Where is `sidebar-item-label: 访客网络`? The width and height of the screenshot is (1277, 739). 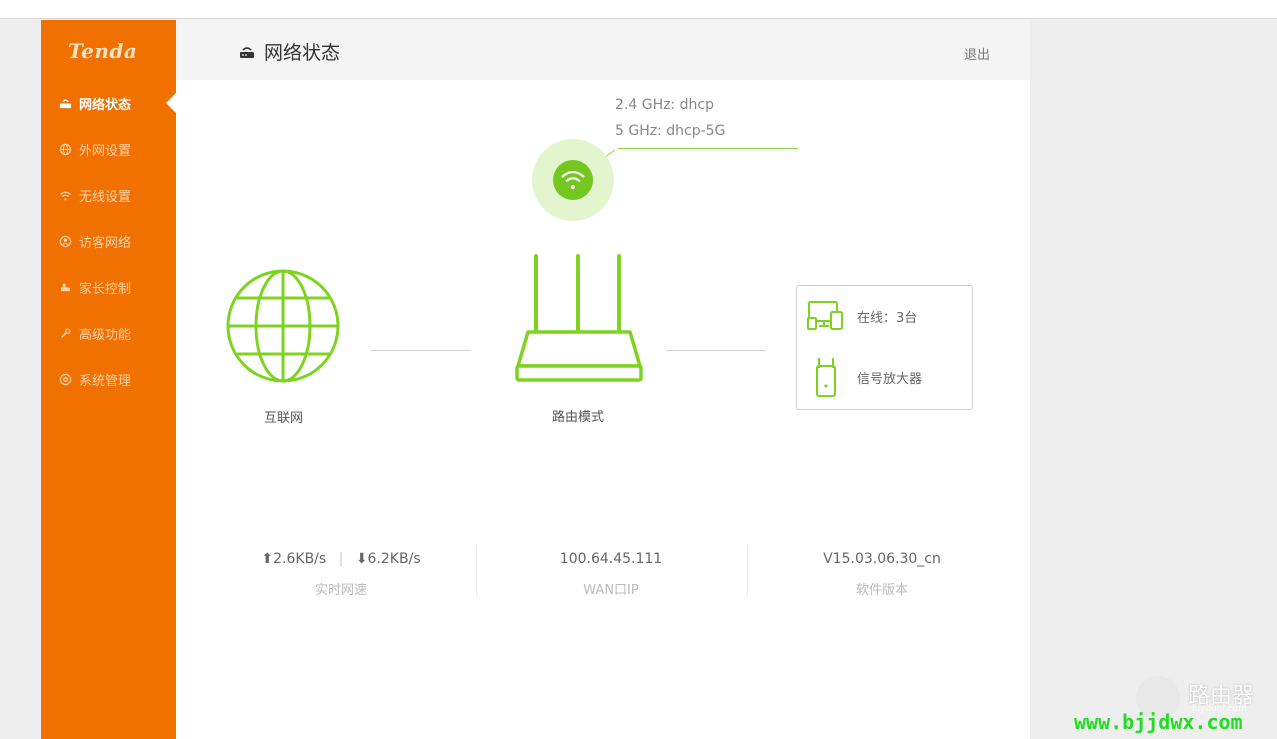
sidebar-item-label: 访客网络 is located at coordinates (105, 243).